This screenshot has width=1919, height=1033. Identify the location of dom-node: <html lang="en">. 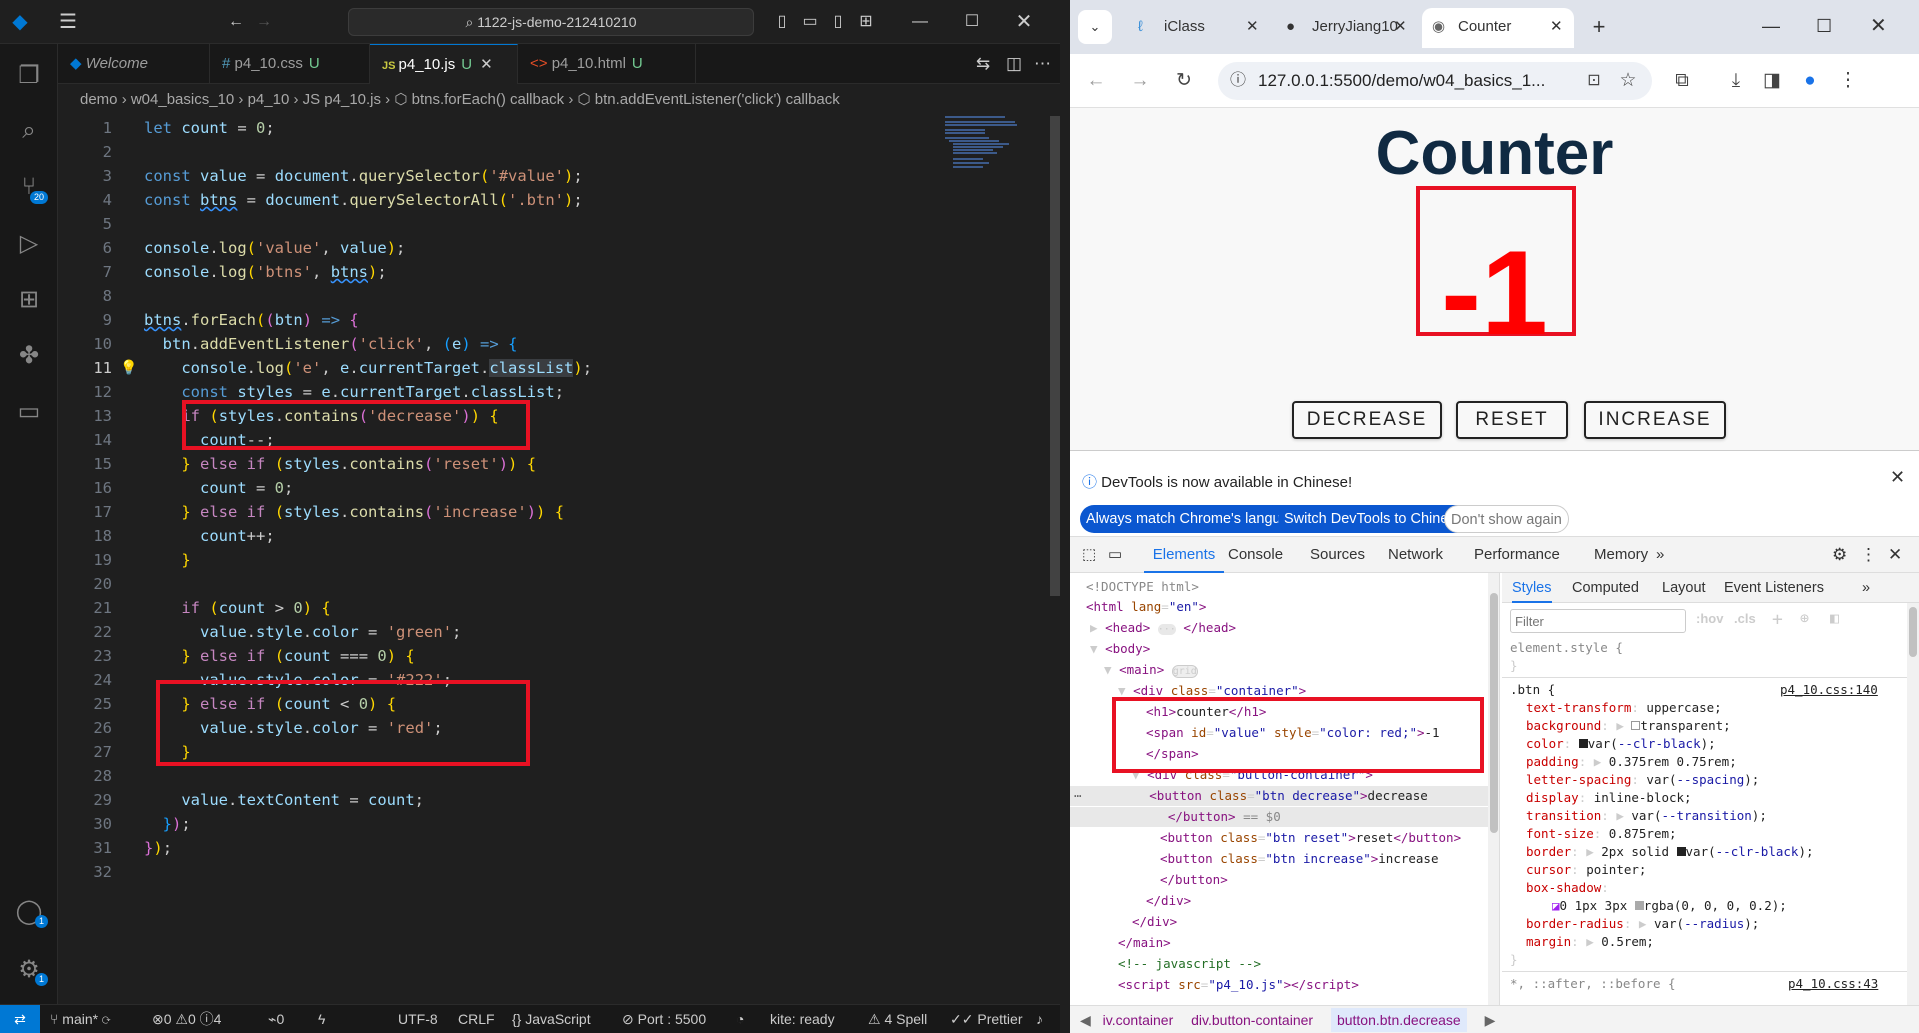
(1146, 607).